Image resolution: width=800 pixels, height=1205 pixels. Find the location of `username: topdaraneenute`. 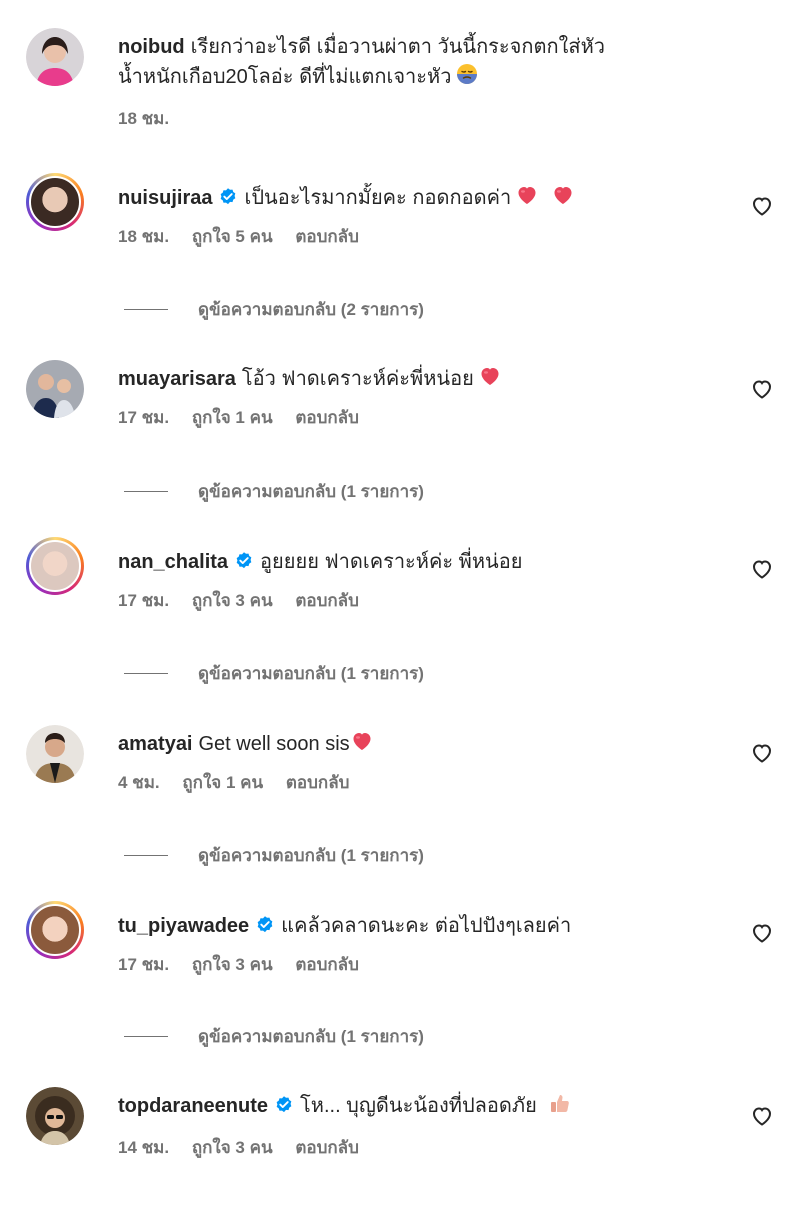

username: topdaraneenute is located at coordinates (193, 1106).